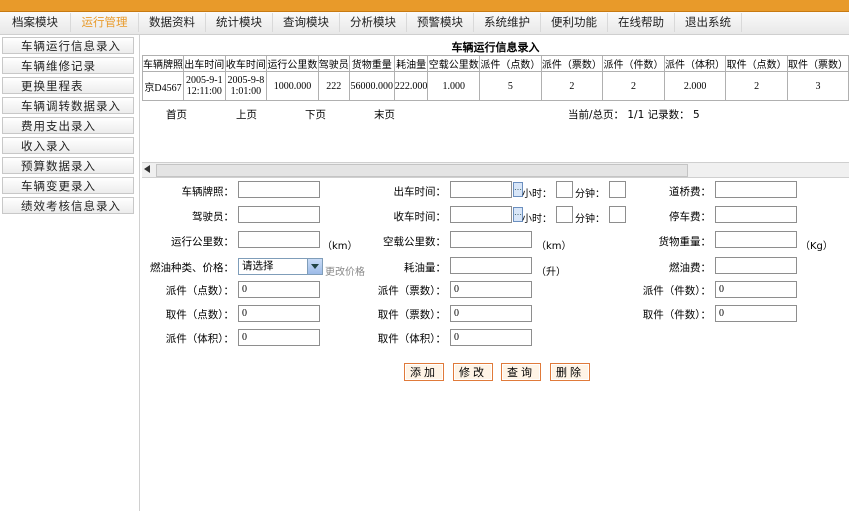 The height and width of the screenshot is (511, 849). Describe the element at coordinates (246, 114) in the screenshot. I see `pager-prev-link: 上页` at that location.